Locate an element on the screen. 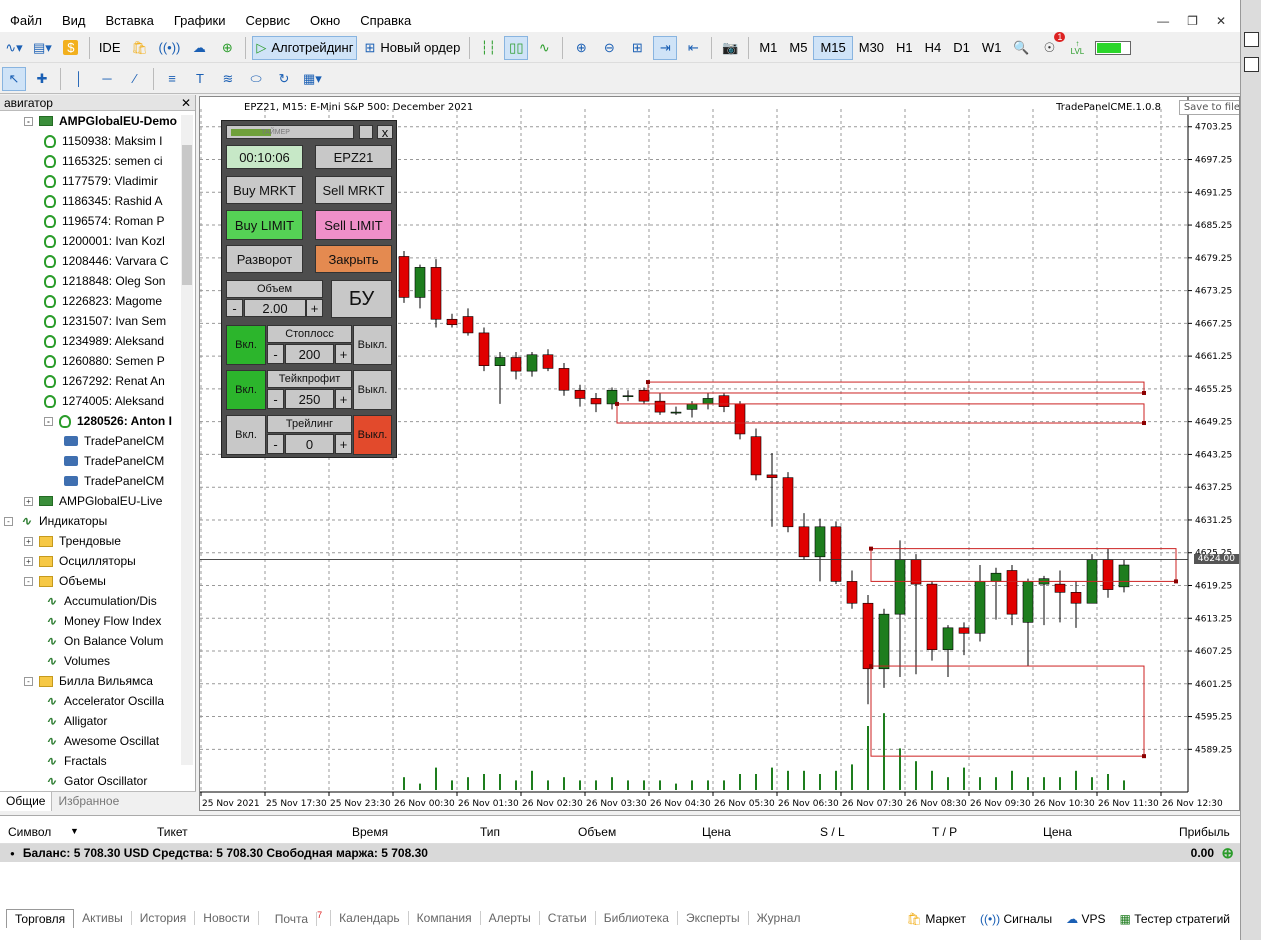 This screenshot has height=940, width=1261. window-thumb-icon is located at coordinates (1251, 39).